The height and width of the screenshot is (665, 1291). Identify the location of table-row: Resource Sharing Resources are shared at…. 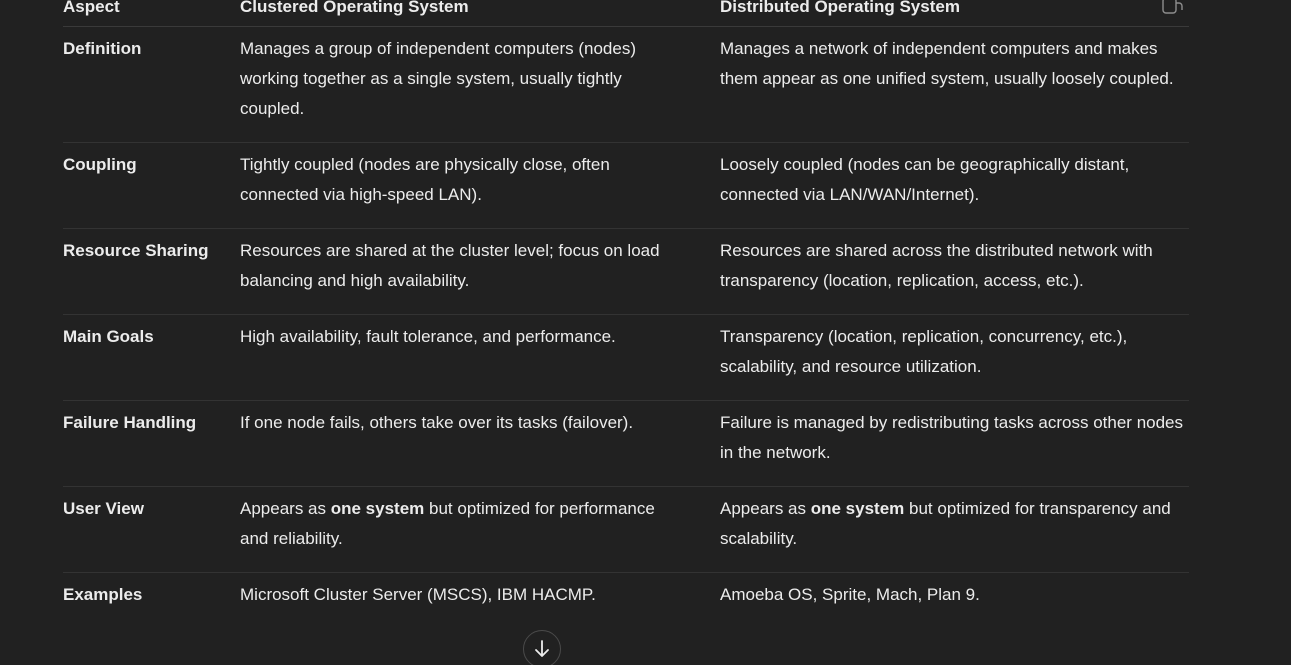
(626, 272).